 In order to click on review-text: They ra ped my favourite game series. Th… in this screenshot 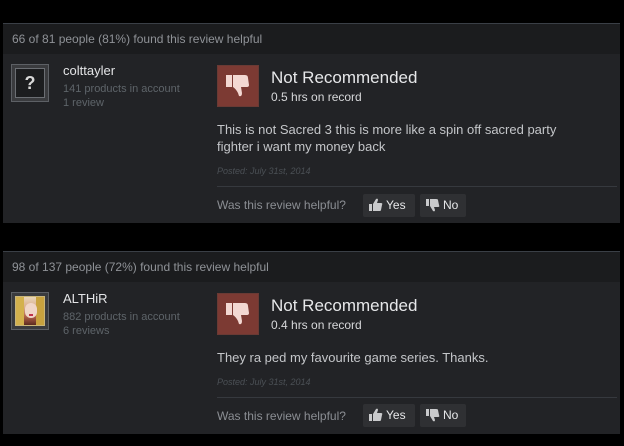, I will do `click(353, 357)`.